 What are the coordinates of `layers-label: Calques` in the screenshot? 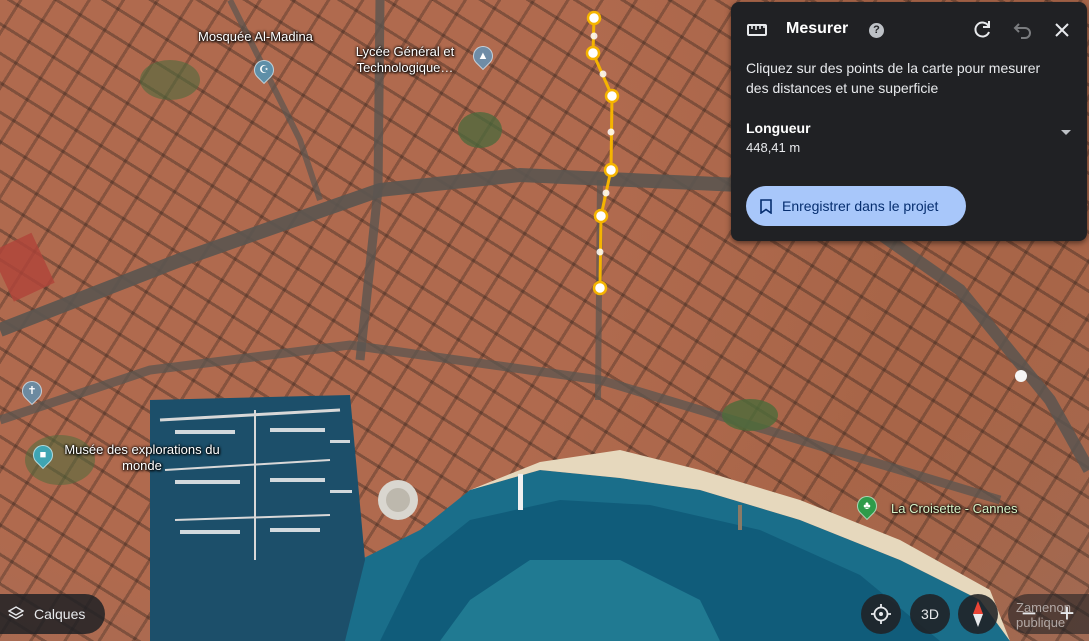 It's located at (60, 614).